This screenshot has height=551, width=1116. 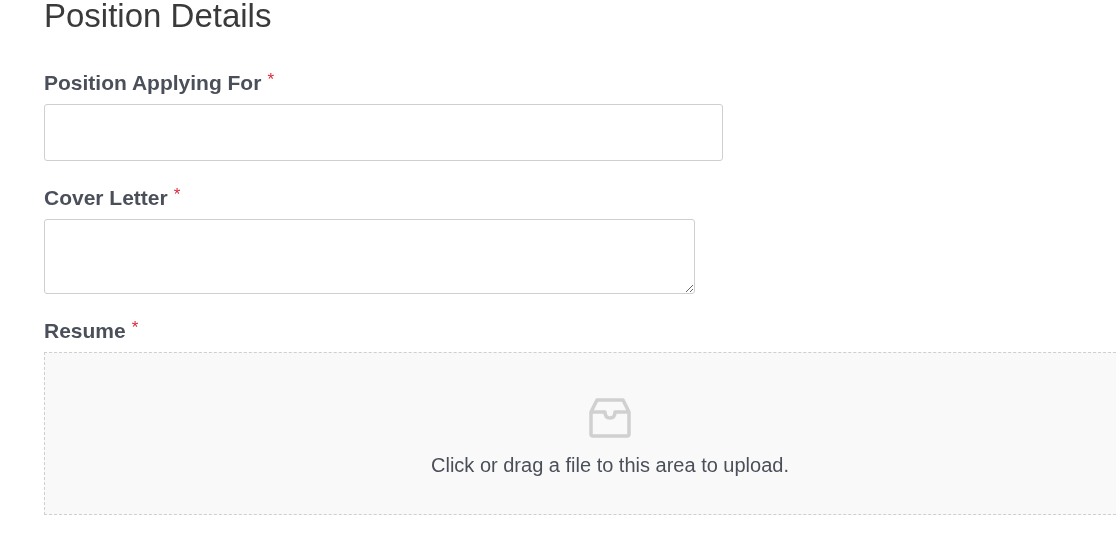 I want to click on upload-prompt: Click or drag a file to this area to upload., so click(x=610, y=465).